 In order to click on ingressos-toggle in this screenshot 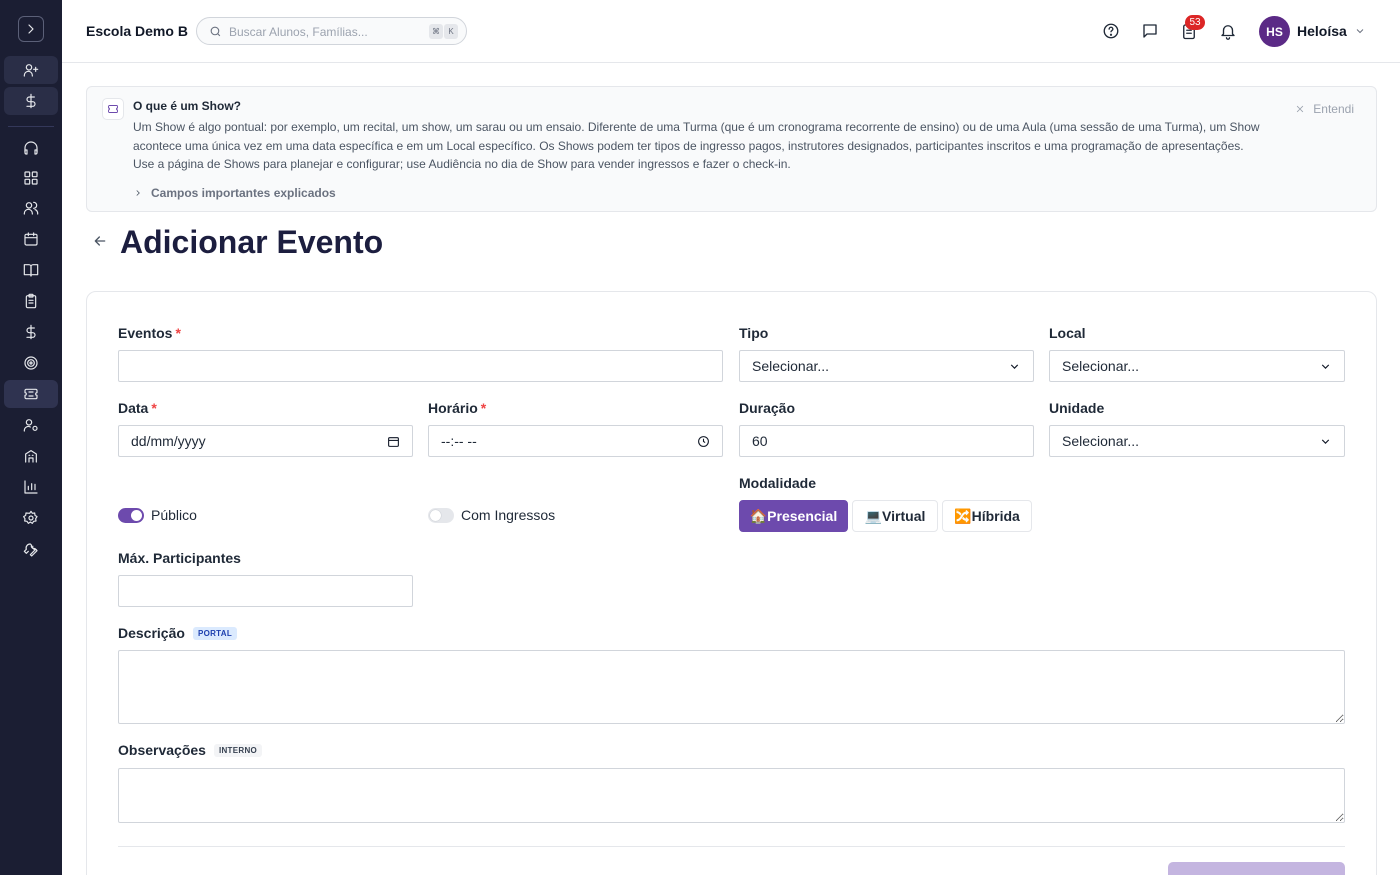, I will do `click(441, 515)`.